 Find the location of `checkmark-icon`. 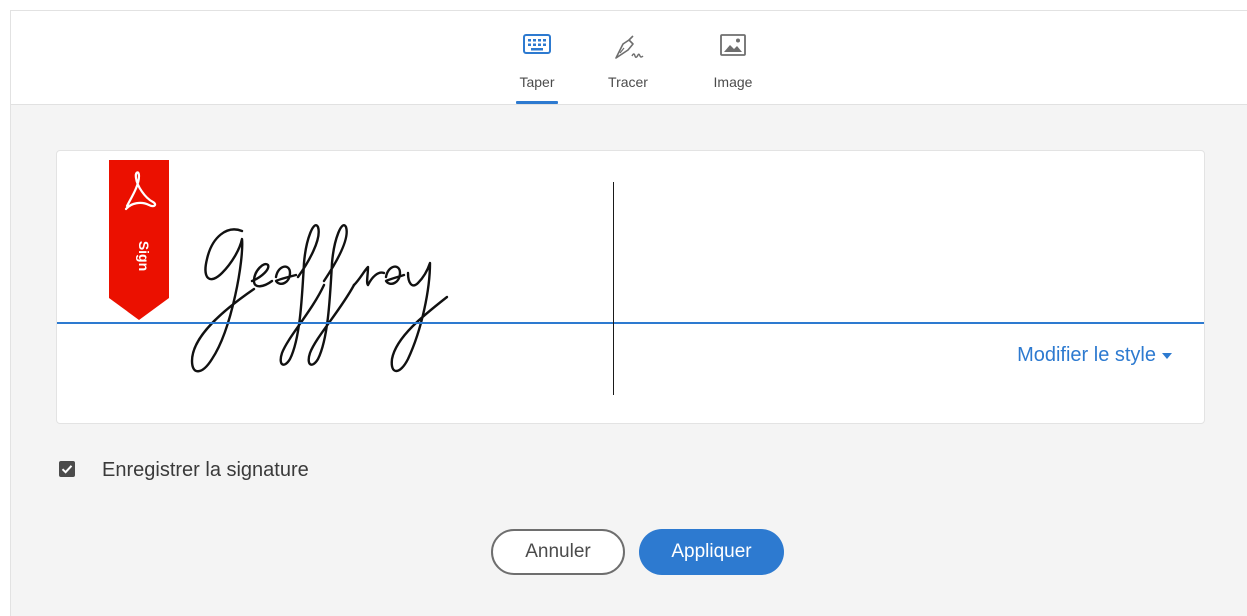

checkmark-icon is located at coordinates (67, 469).